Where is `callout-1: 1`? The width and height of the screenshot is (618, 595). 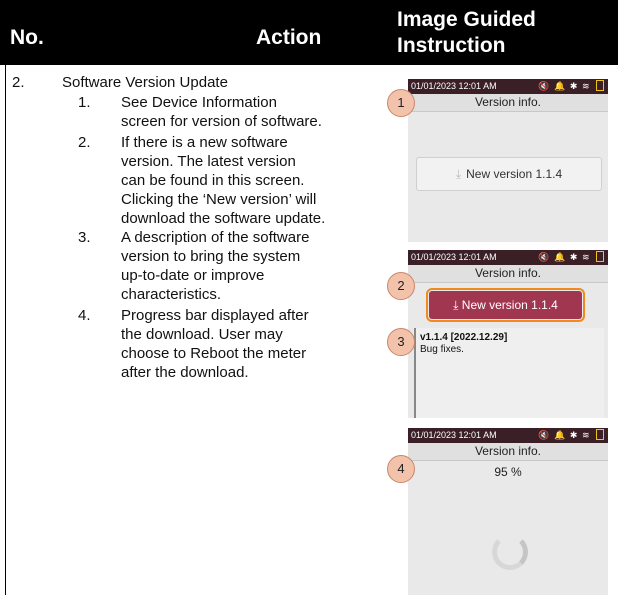 callout-1: 1 is located at coordinates (401, 103).